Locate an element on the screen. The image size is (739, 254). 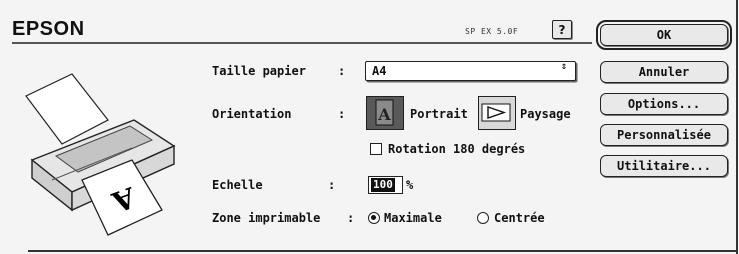
svg-text: A is located at coordinates (384, 114).